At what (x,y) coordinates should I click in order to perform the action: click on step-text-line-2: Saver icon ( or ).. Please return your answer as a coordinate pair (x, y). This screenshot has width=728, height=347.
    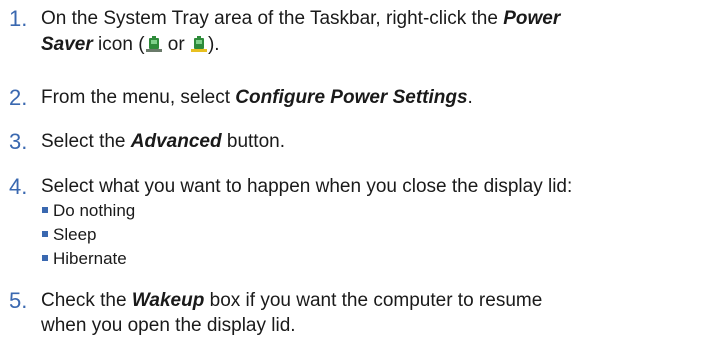
    Looking at the image, I should click on (130, 45).